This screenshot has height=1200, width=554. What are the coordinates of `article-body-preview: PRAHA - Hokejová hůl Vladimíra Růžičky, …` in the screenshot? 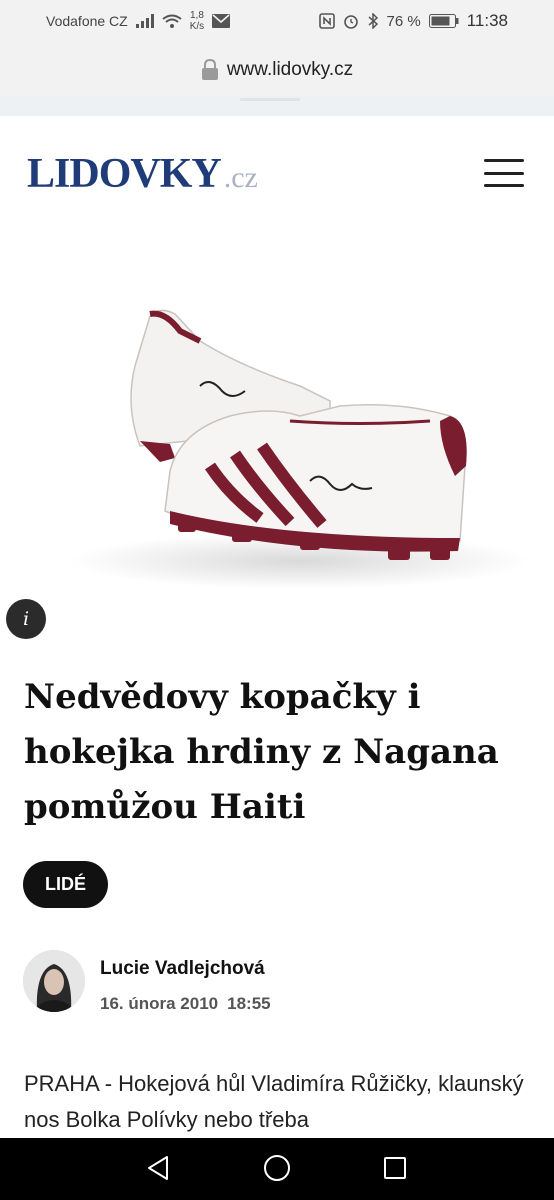 It's located at (274, 1101).